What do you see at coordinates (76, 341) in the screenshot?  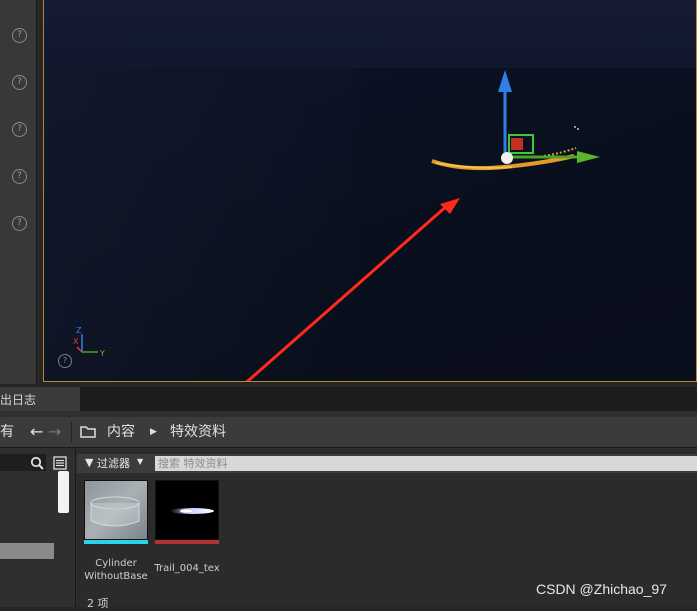 I see `axis-label-x: X` at bounding box center [76, 341].